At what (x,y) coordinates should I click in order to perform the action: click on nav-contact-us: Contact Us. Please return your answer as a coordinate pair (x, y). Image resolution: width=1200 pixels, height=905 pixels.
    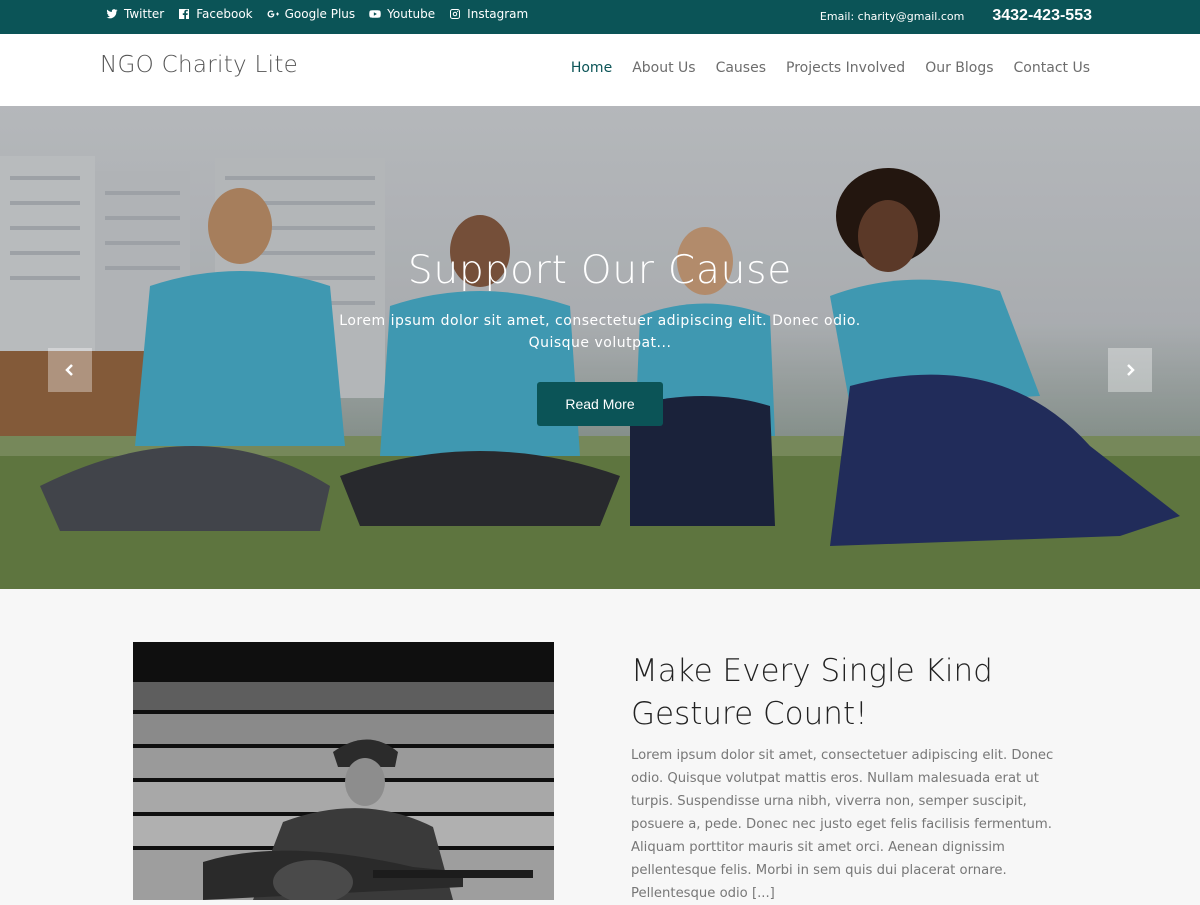
    Looking at the image, I should click on (1052, 68).